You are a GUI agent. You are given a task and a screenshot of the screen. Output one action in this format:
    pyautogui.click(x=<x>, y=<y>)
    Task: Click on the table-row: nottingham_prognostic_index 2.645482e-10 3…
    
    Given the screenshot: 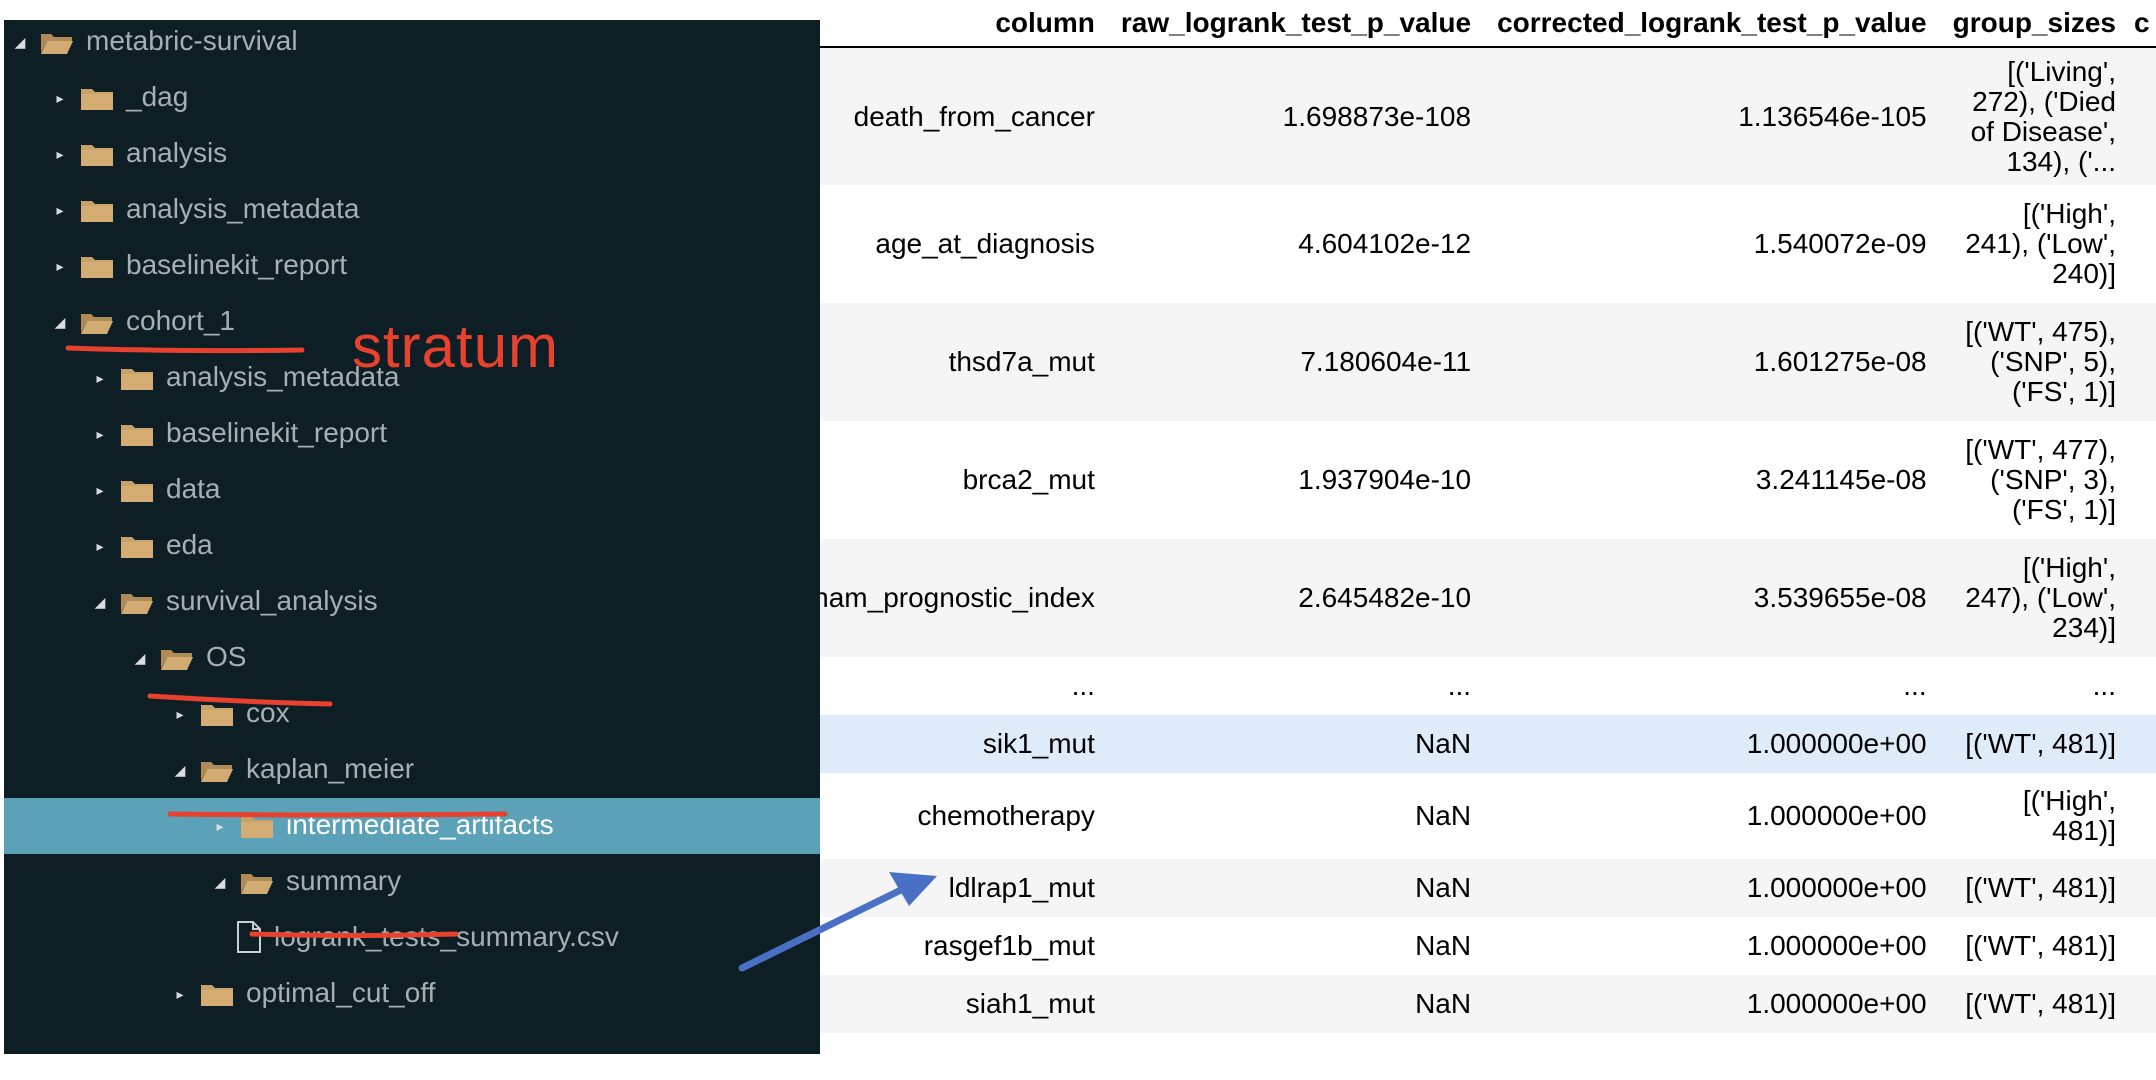 What is the action you would take?
    pyautogui.click(x=1436, y=598)
    